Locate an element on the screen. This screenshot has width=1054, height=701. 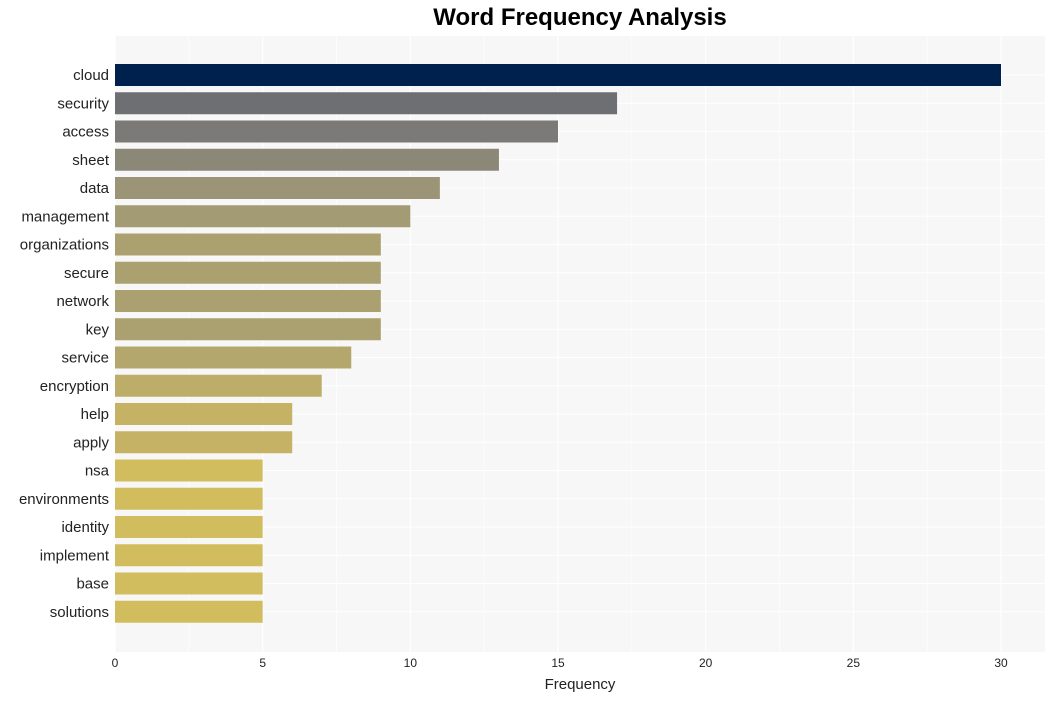
y-label-key: key is located at coordinates (98, 329).